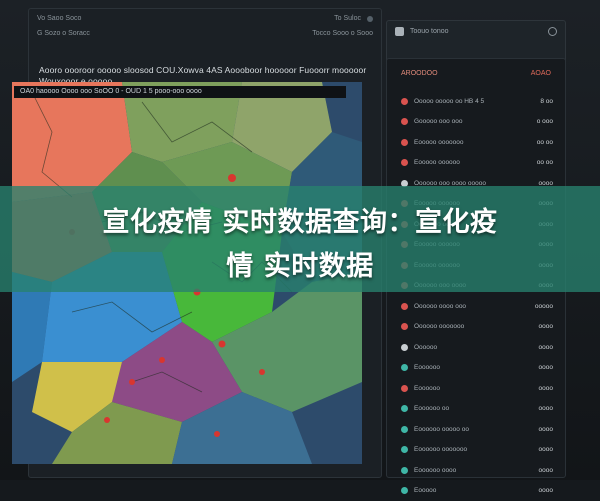  I want to click on list-item-lead: Eoooooo ooooooo, so click(434, 449).